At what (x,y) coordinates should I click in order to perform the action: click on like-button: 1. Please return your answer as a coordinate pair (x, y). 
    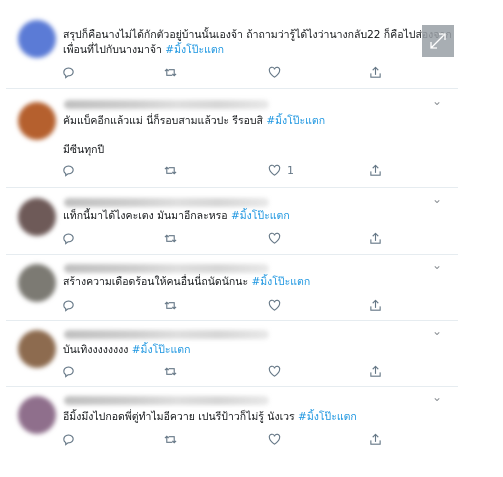
    Looking at the image, I should click on (281, 170).